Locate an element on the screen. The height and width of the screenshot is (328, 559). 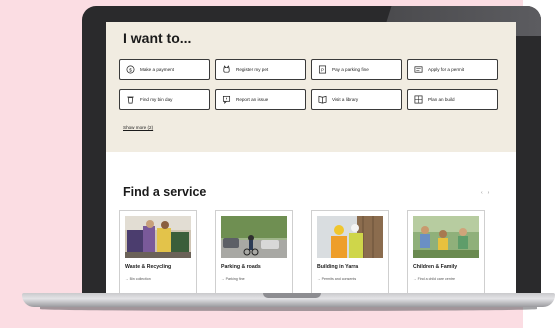
report-an-issue-label: Report an issue is located at coordinates (252, 99).